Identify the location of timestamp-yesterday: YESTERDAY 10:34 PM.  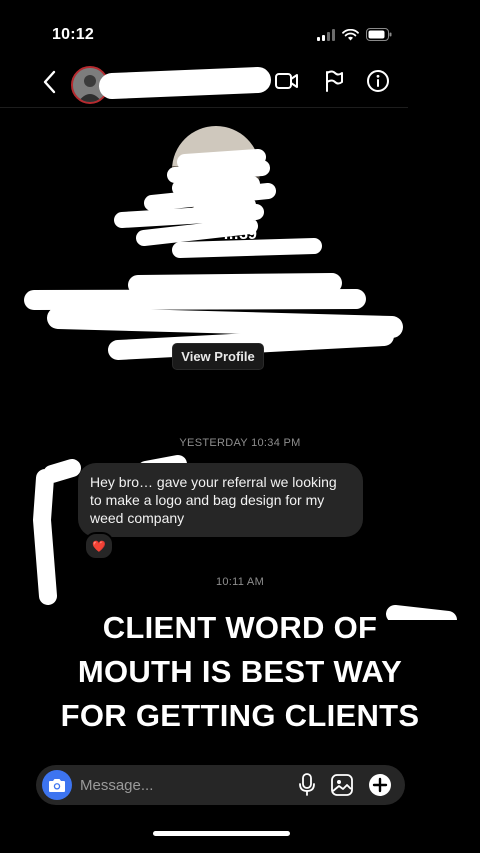
(240, 443).